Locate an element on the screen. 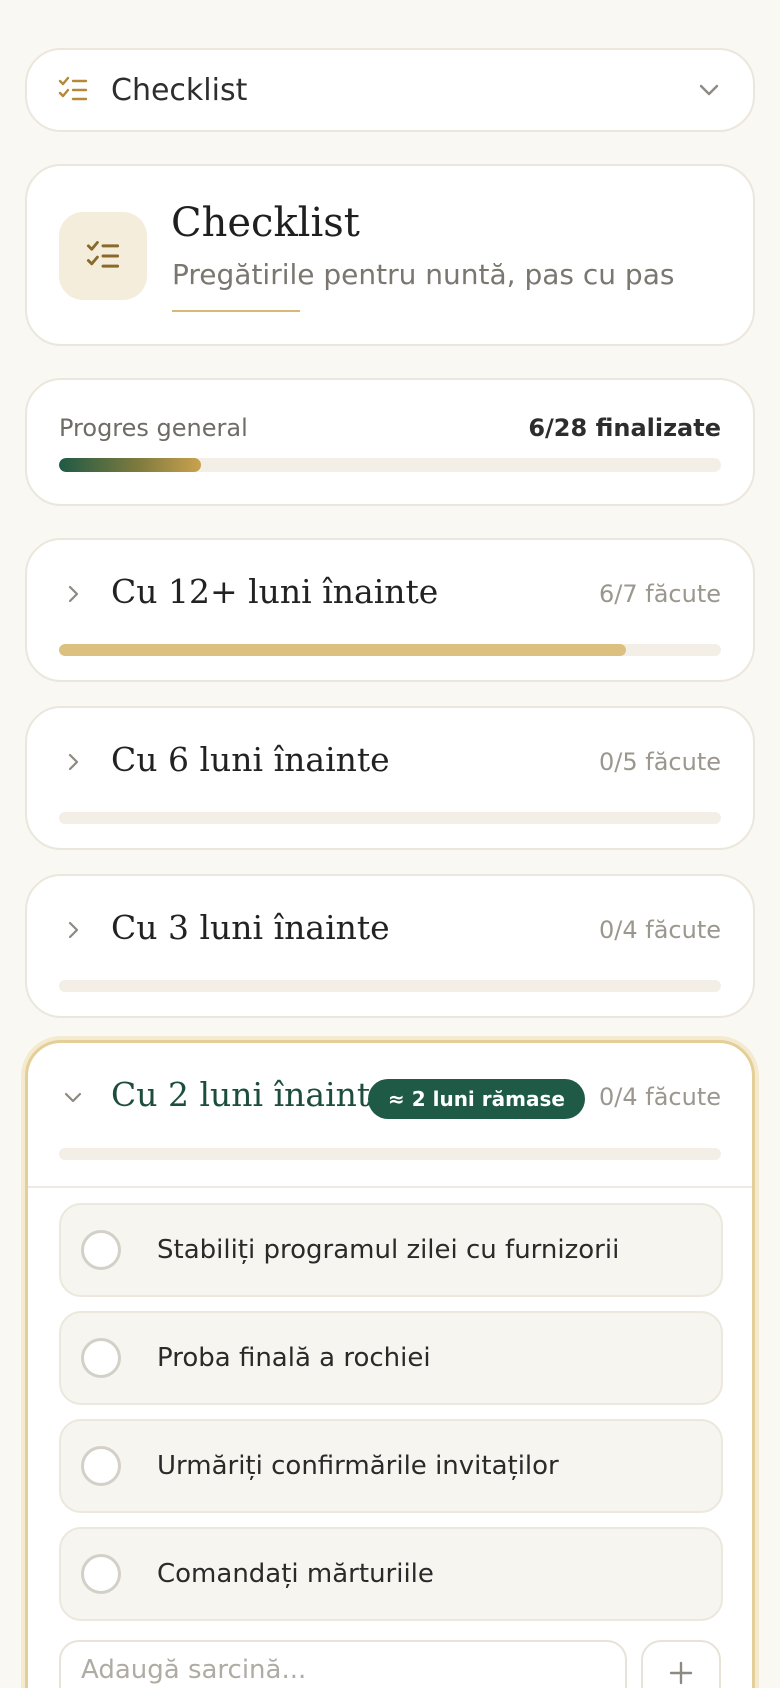 Image resolution: width=780 pixels, height=1688 pixels. plus-icon is located at coordinates (681, 1673).